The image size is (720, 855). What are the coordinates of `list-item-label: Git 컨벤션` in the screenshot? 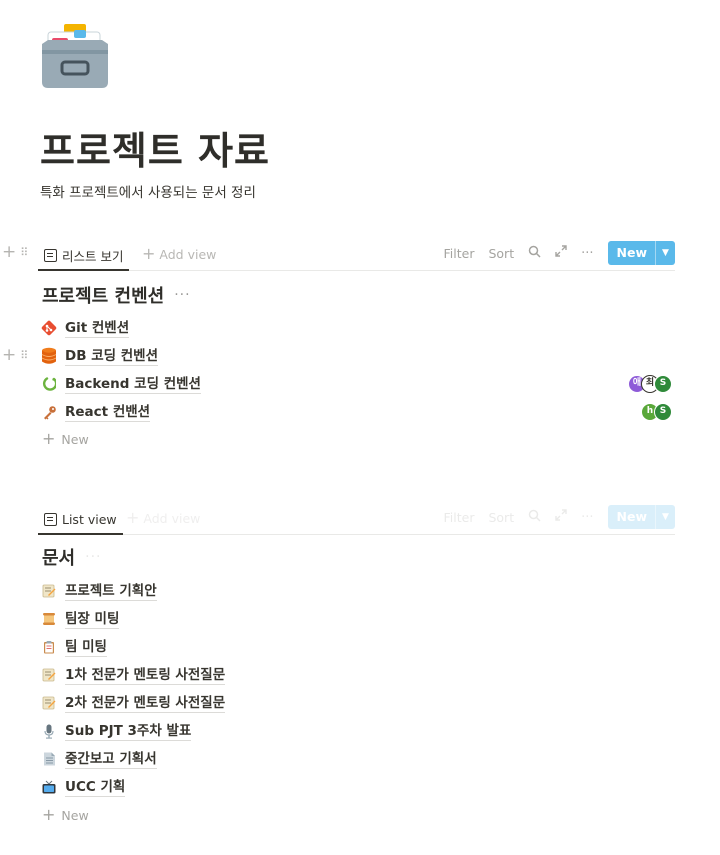 It's located at (97, 328).